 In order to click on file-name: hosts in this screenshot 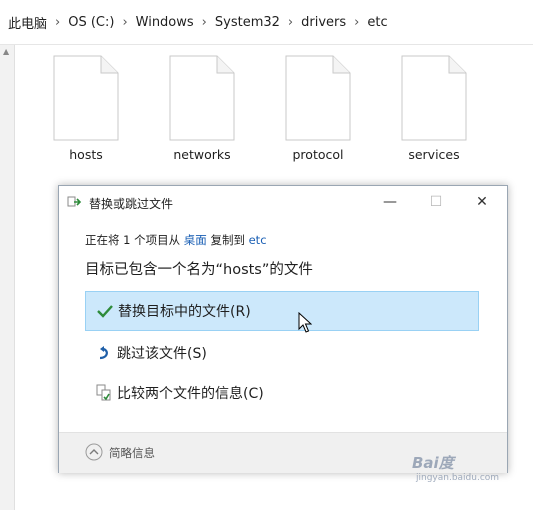, I will do `click(86, 154)`.